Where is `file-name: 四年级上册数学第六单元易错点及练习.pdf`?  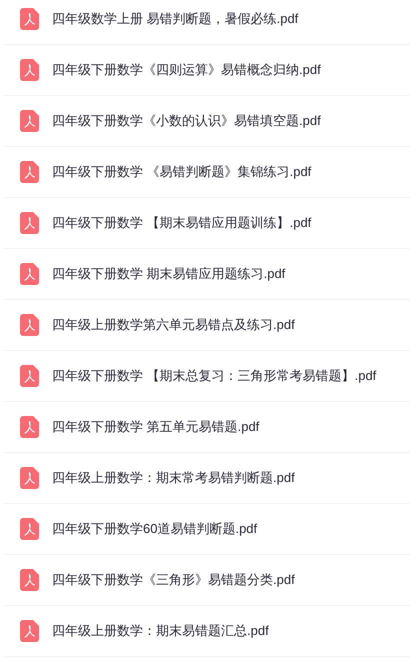
file-name: 四年级上册数学第六单元易错点及练习.pdf is located at coordinates (173, 325).